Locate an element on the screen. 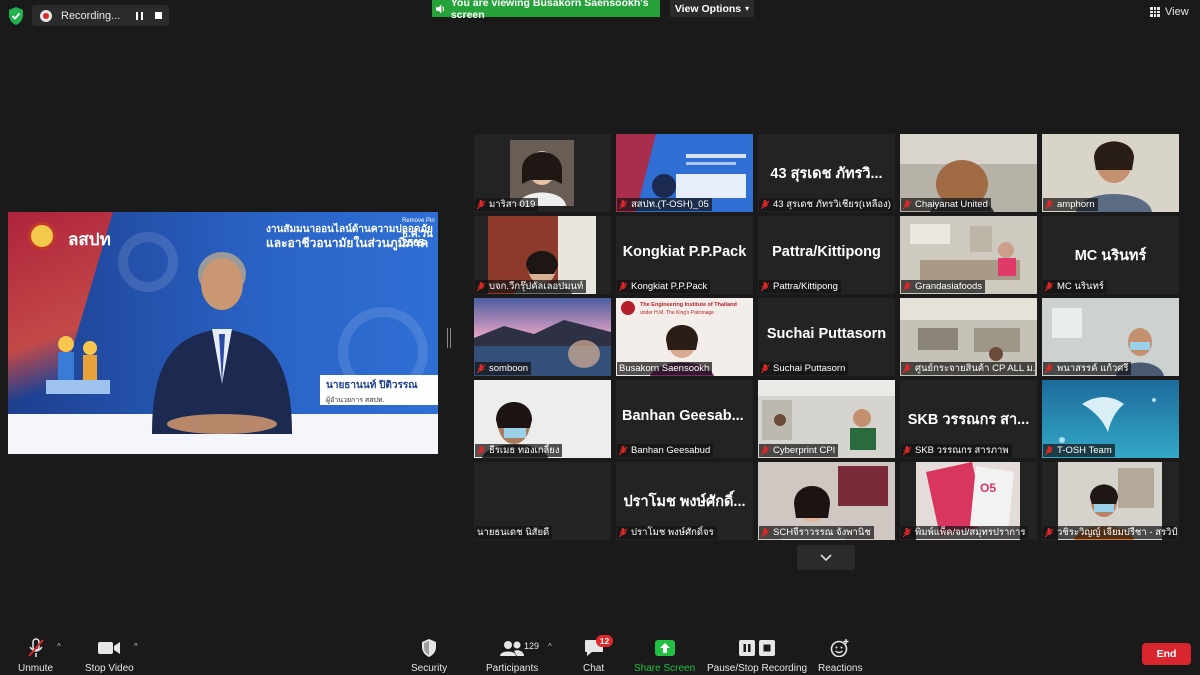  pause-icon is located at coordinates (139, 15).